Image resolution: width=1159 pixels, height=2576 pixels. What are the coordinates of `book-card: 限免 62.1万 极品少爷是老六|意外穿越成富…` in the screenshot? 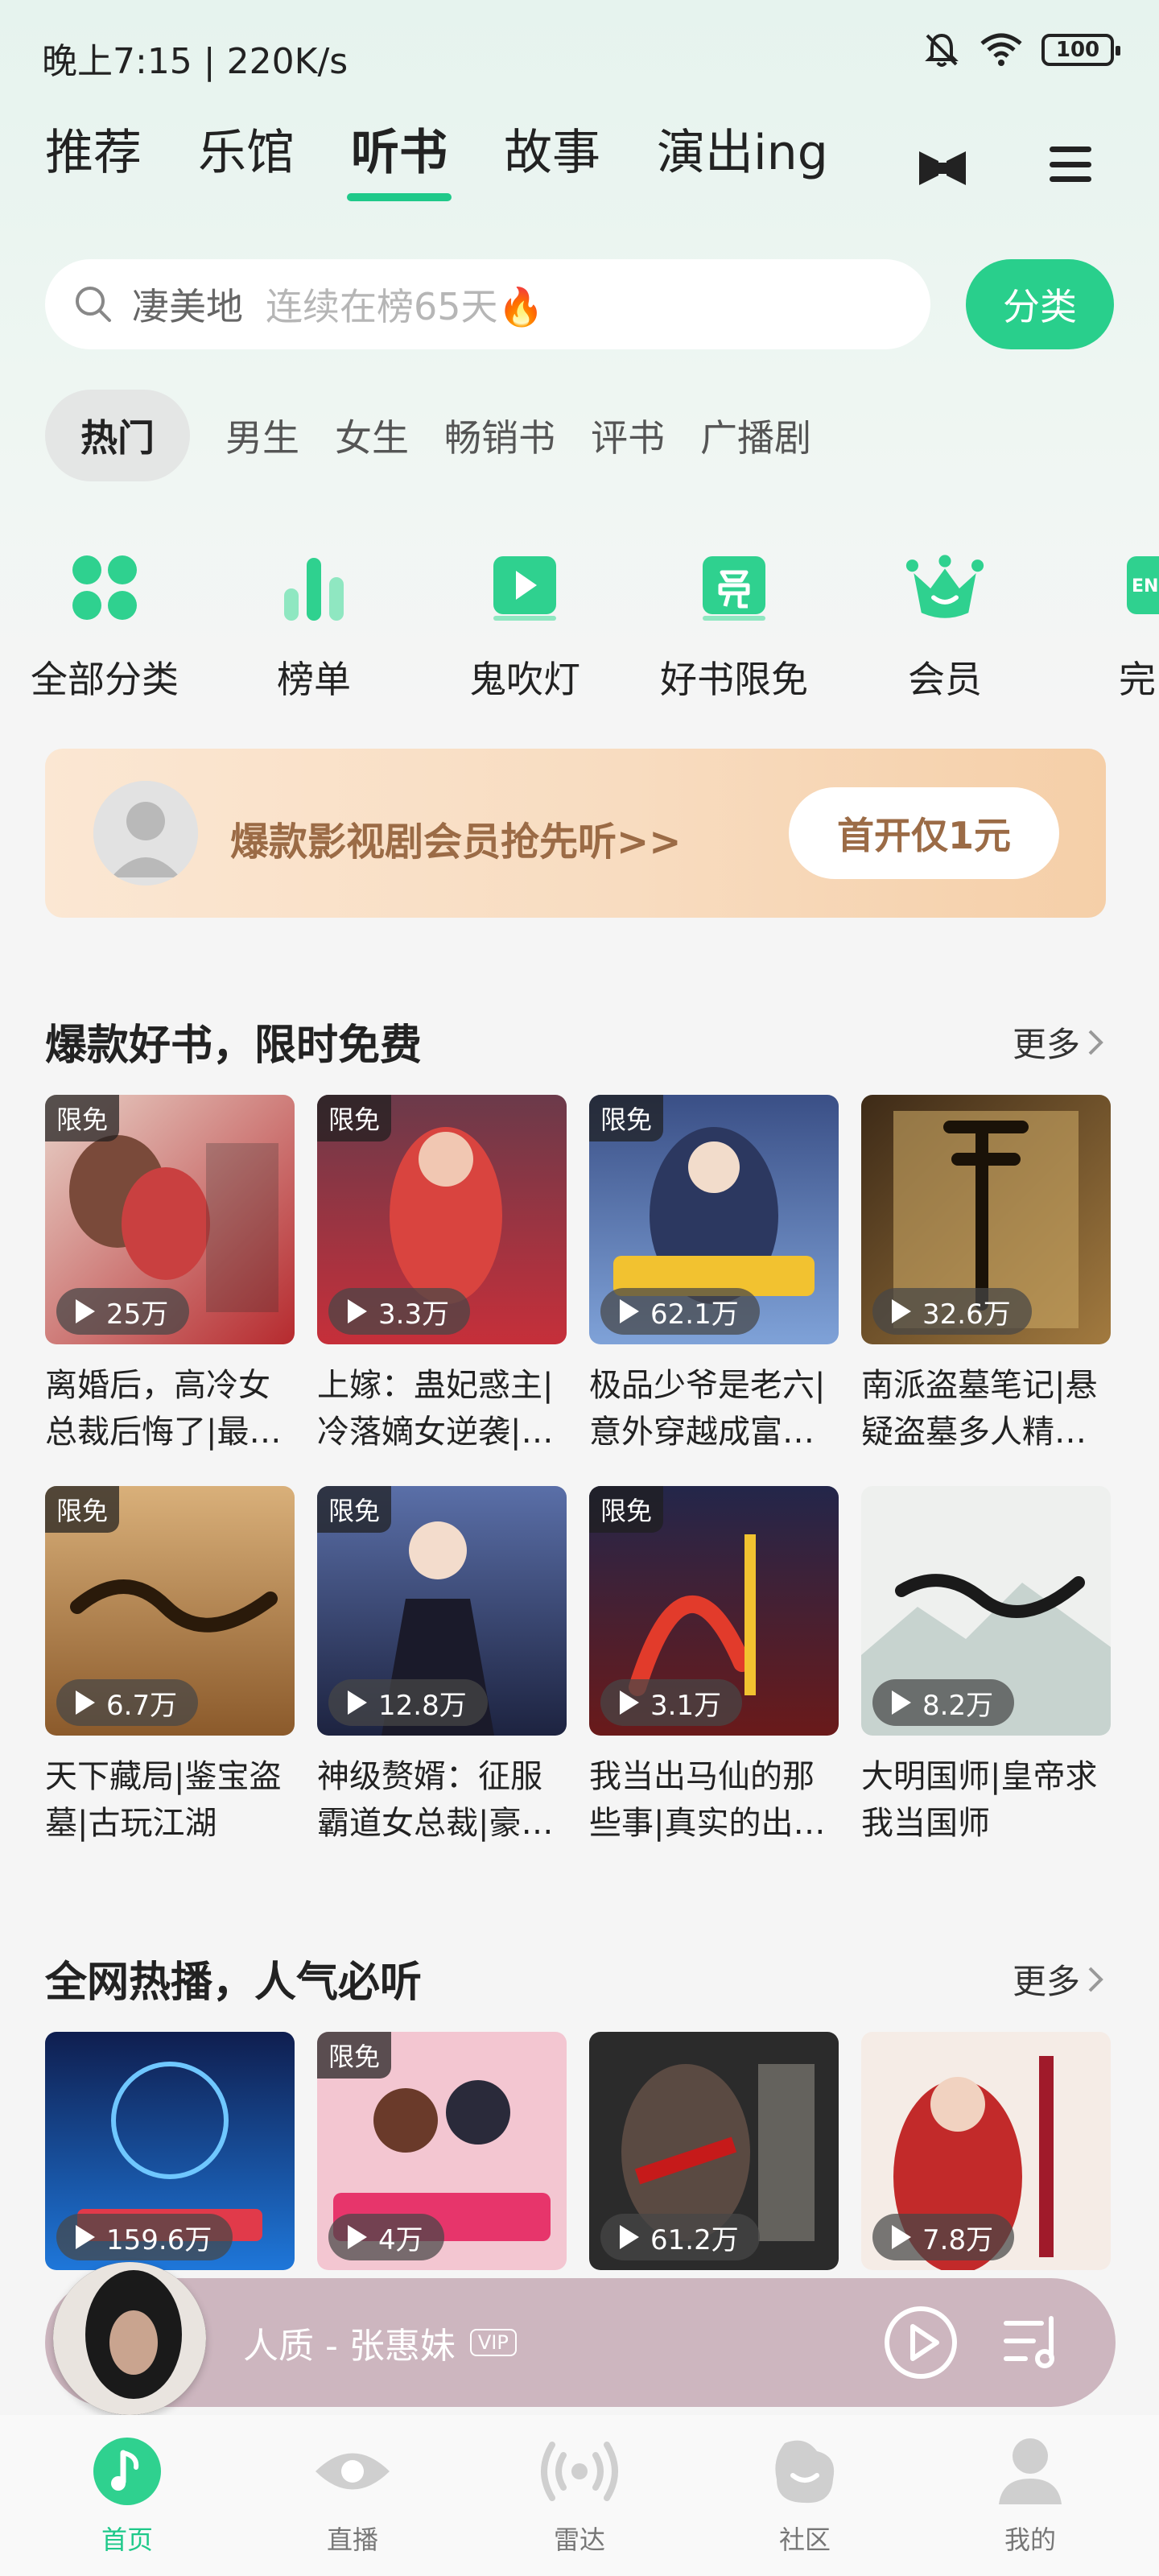 It's located at (714, 1275).